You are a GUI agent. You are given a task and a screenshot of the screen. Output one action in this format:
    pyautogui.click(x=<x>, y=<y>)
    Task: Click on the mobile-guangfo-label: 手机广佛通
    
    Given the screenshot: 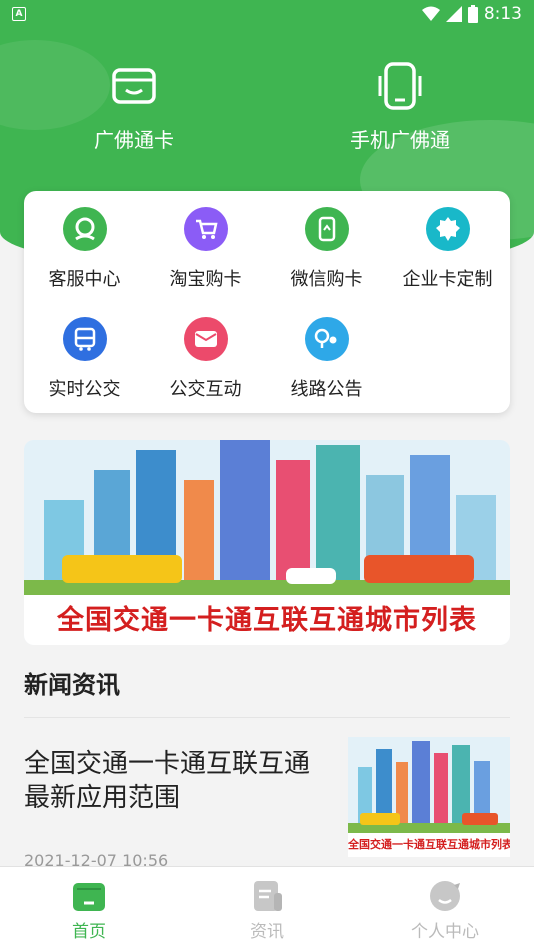 What is the action you would take?
    pyautogui.click(x=400, y=140)
    